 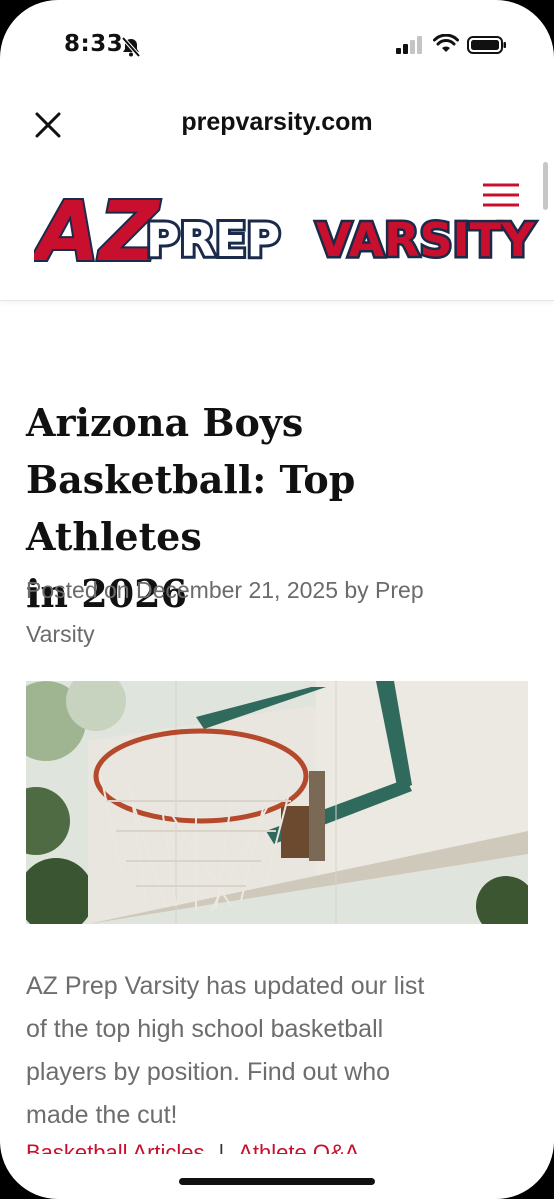 What do you see at coordinates (165, 422) in the screenshot?
I see `title-line: Arizona Boys` at bounding box center [165, 422].